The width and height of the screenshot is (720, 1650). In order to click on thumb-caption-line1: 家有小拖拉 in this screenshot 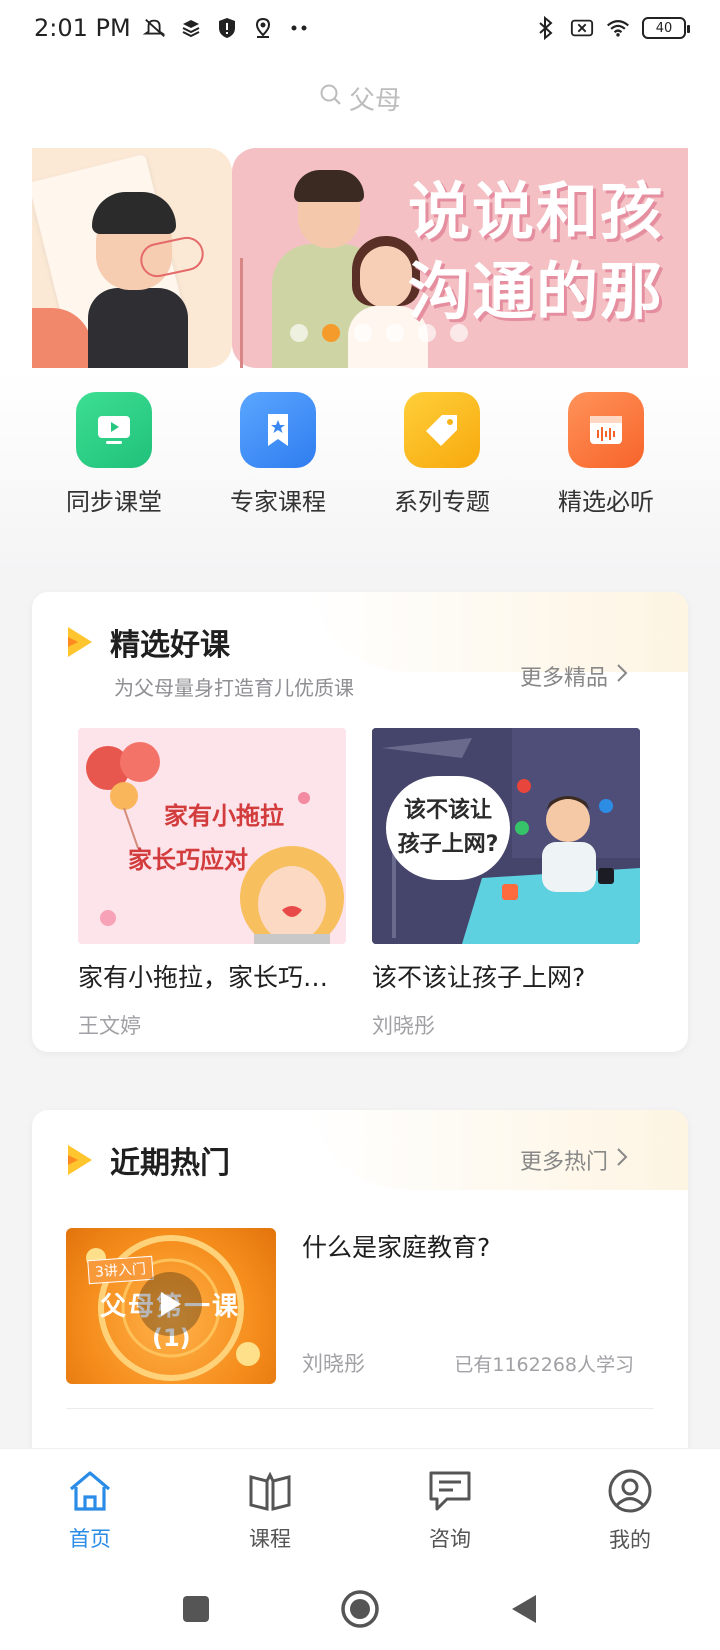, I will do `click(224, 816)`.